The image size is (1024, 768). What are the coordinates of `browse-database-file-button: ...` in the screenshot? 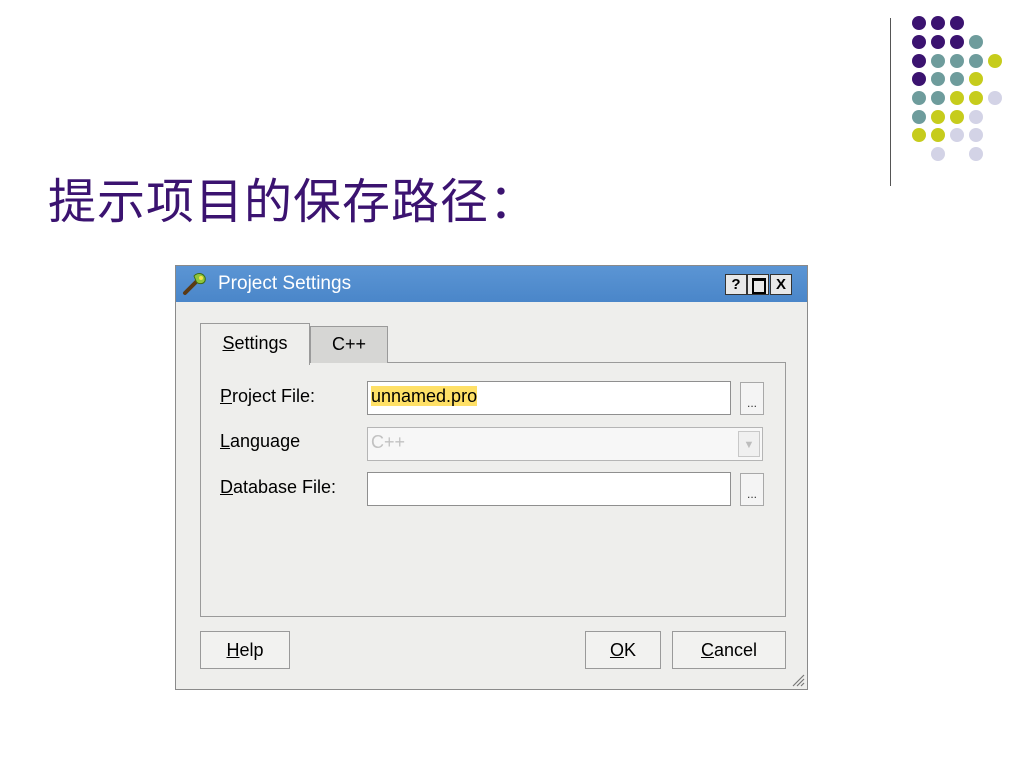 It's located at (752, 489).